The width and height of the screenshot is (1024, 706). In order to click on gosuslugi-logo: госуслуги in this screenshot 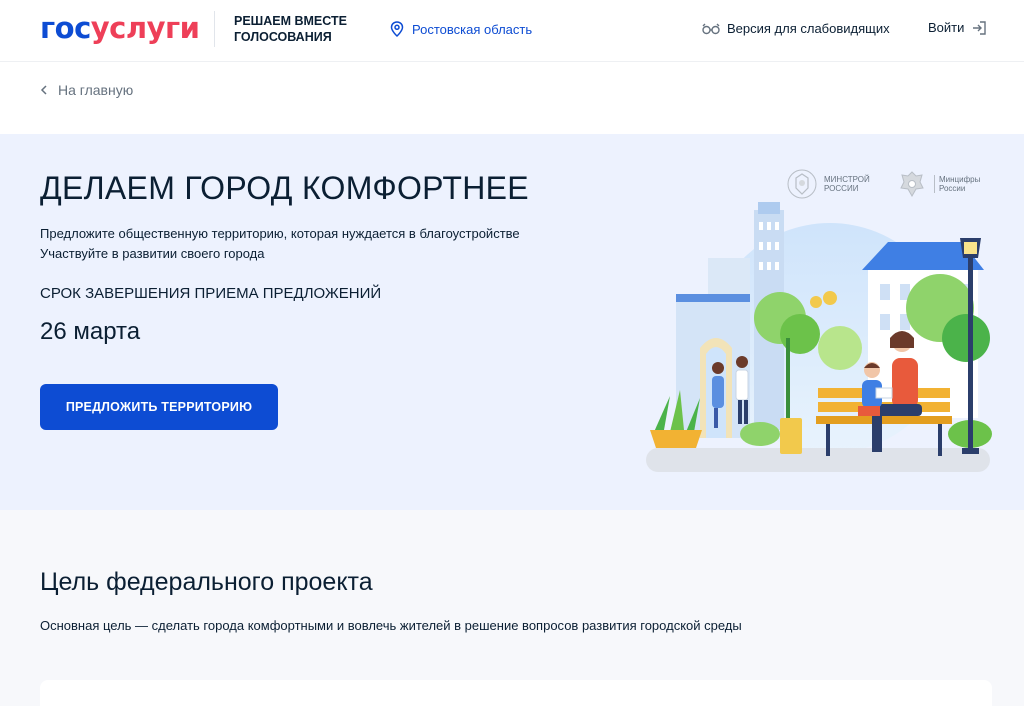, I will do `click(120, 28)`.